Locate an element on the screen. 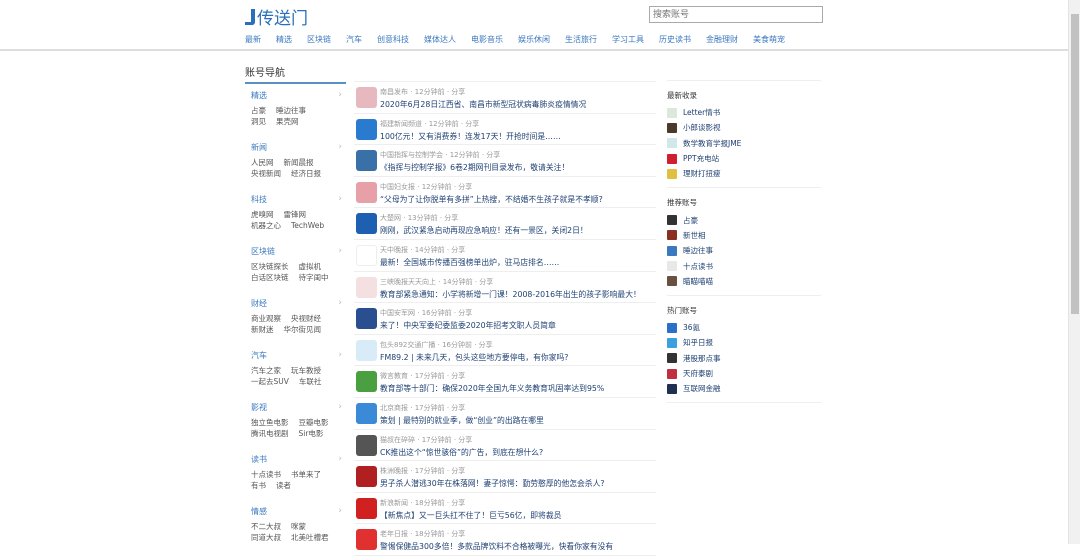  account-link: 书单来了 is located at coordinates (306, 474).